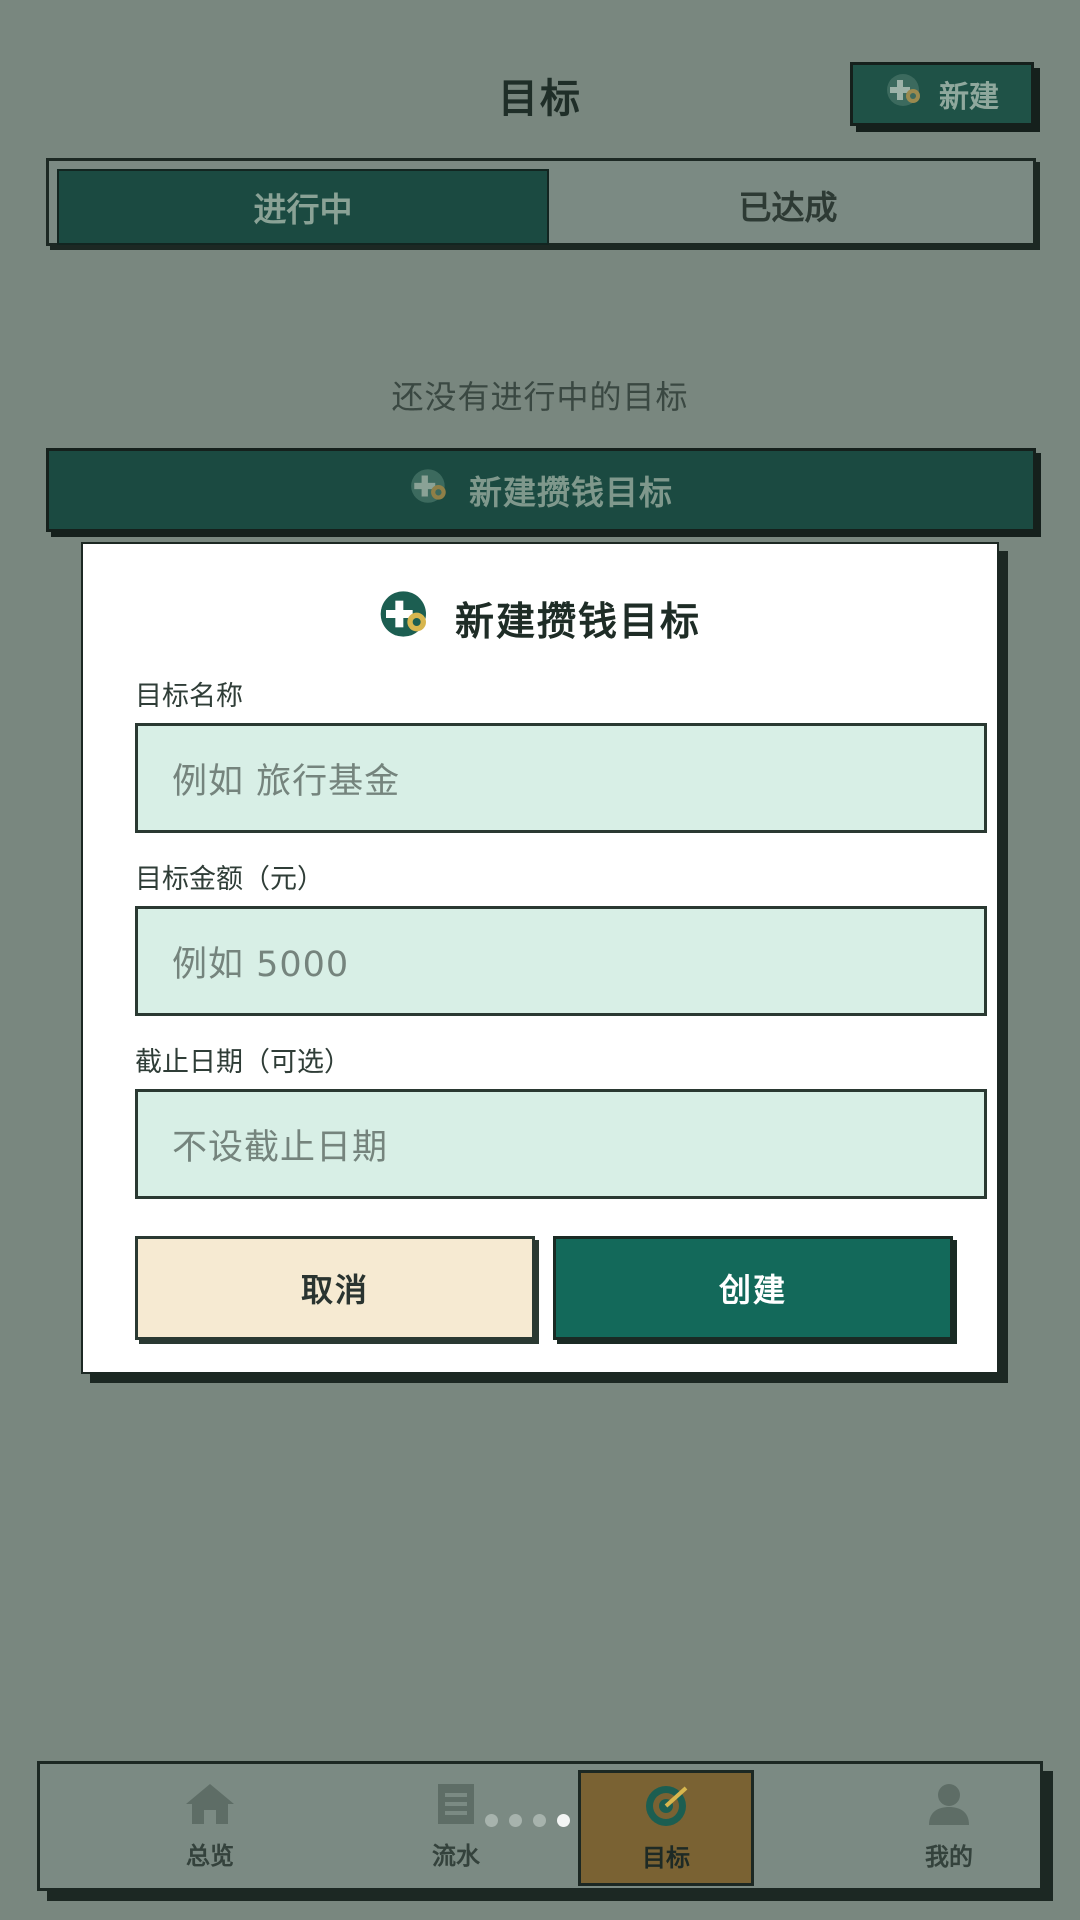 The width and height of the screenshot is (1080, 1920). Describe the element at coordinates (666, 1857) in the screenshot. I see `nav-label-goals: 目标` at that location.